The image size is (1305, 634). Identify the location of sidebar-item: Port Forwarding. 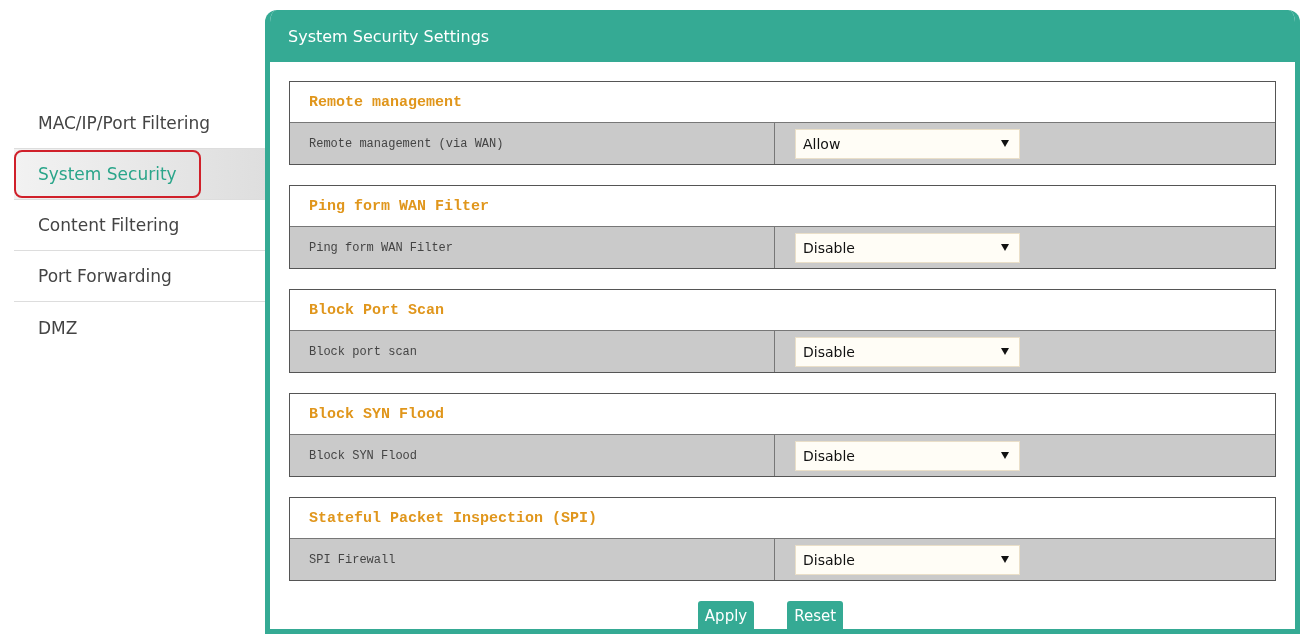
(139, 276).